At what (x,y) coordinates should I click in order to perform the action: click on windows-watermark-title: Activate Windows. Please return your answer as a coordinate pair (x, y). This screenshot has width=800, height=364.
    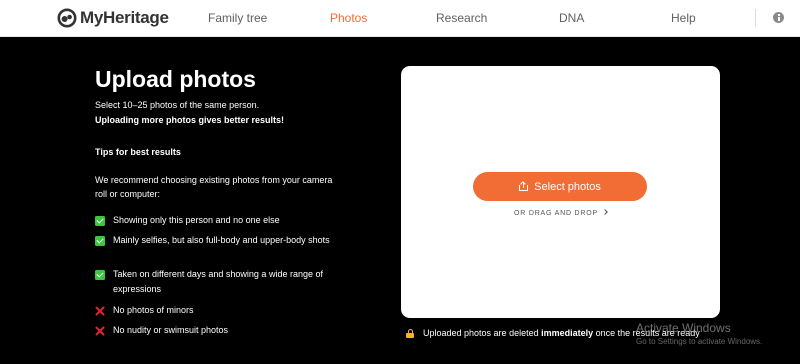
    Looking at the image, I should click on (683, 328).